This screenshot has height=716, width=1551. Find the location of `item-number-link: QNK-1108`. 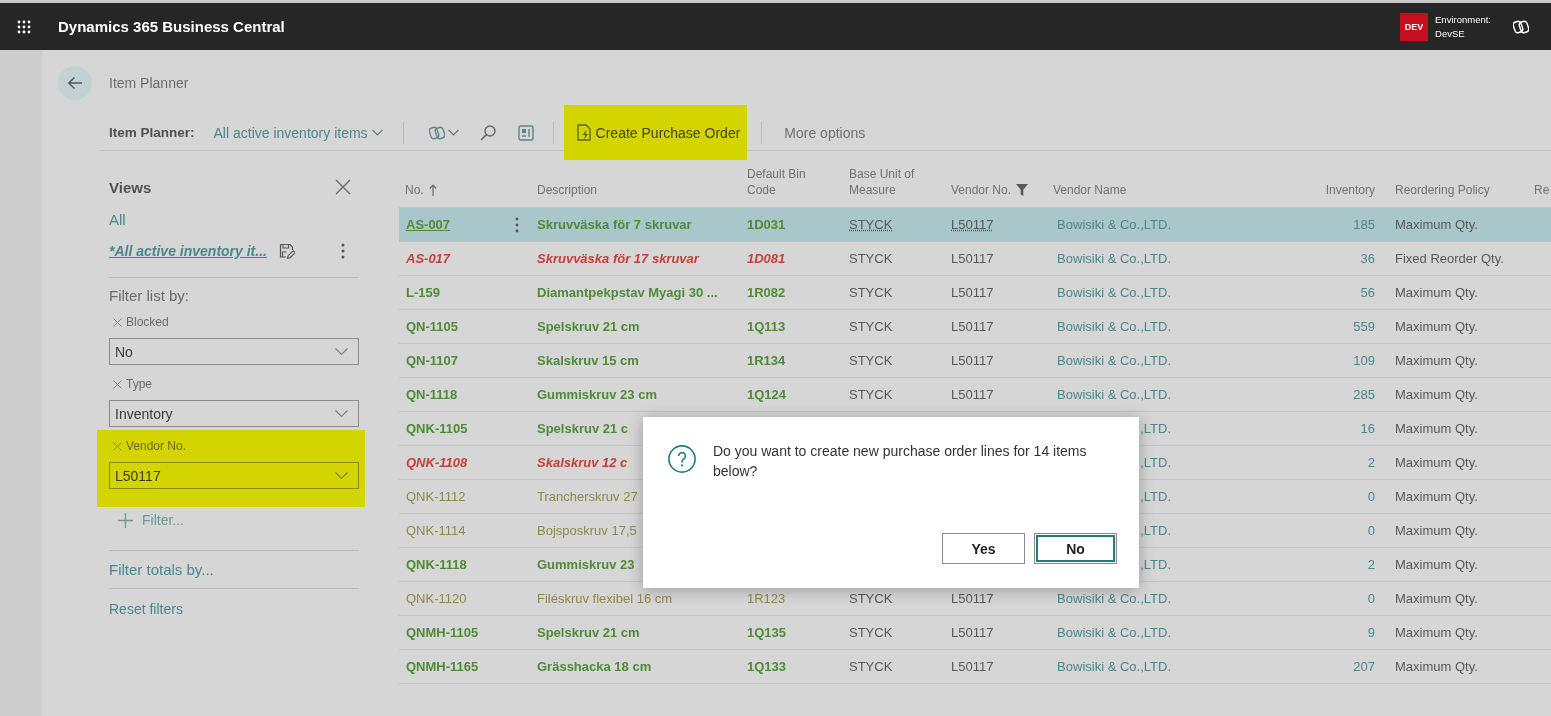

item-number-link: QNK-1108 is located at coordinates (437, 462).